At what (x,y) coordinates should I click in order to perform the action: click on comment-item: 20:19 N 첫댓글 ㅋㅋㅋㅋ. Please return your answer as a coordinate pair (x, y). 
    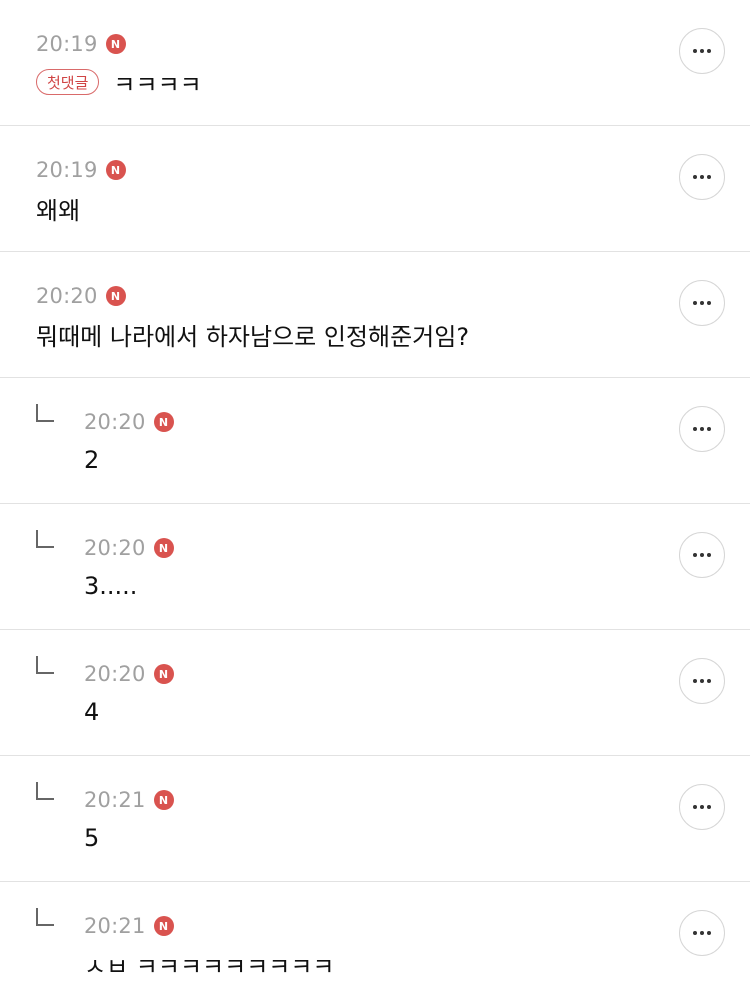
    Looking at the image, I should click on (375, 63).